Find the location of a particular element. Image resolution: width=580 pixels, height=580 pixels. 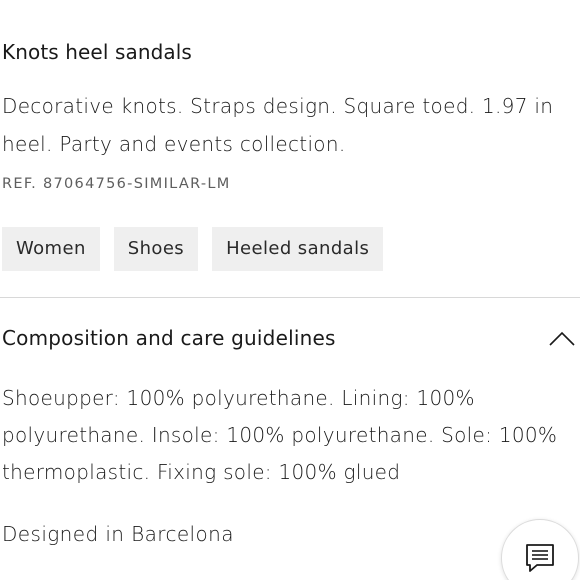

design-origin: Designed in Barcelona is located at coordinates (118, 534).